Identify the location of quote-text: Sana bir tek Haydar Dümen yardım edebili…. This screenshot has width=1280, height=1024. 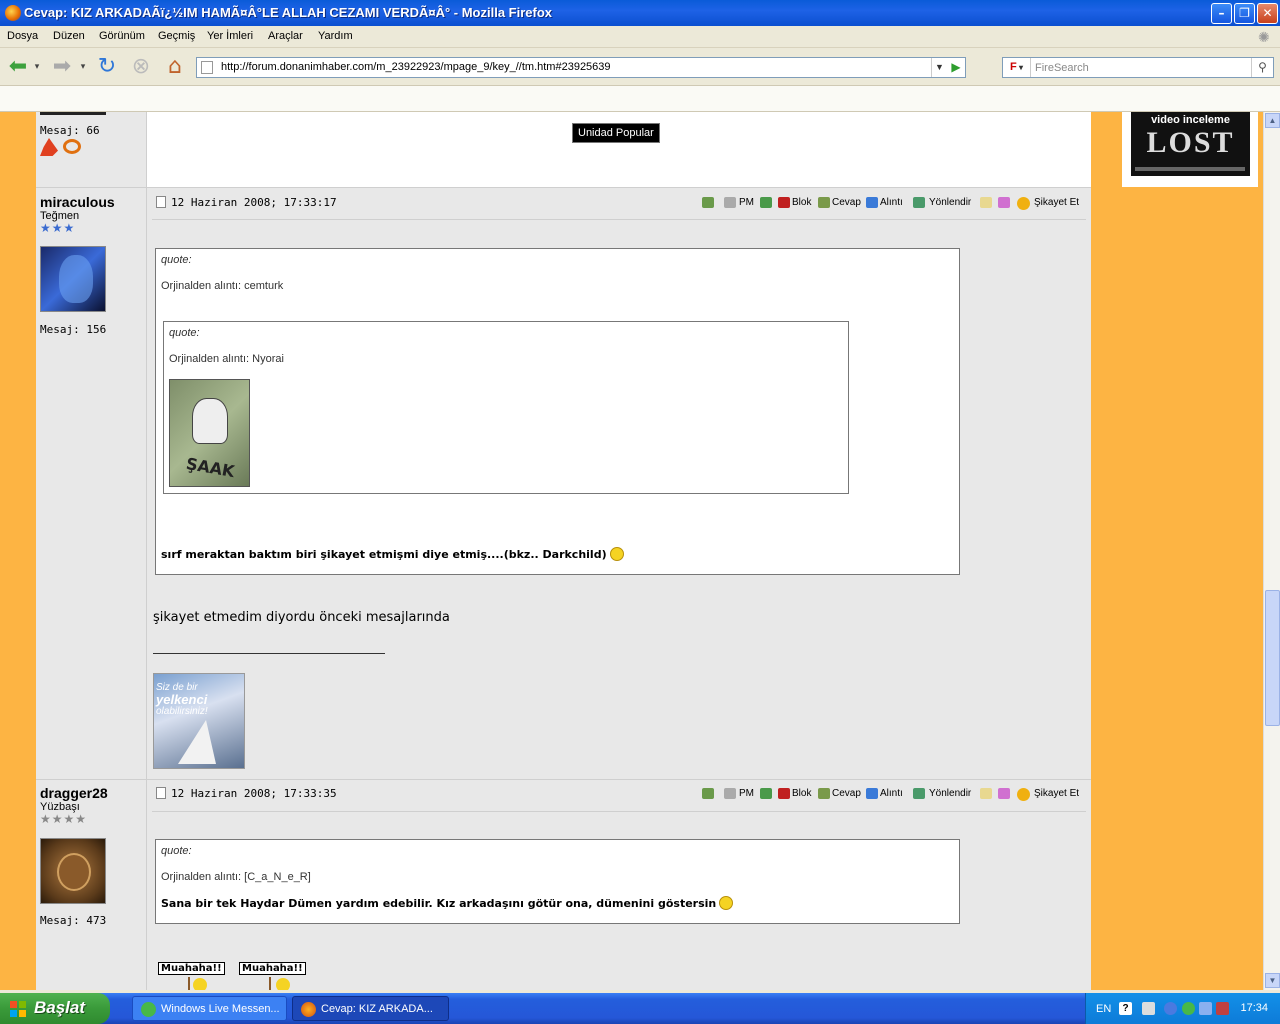
(447, 903).